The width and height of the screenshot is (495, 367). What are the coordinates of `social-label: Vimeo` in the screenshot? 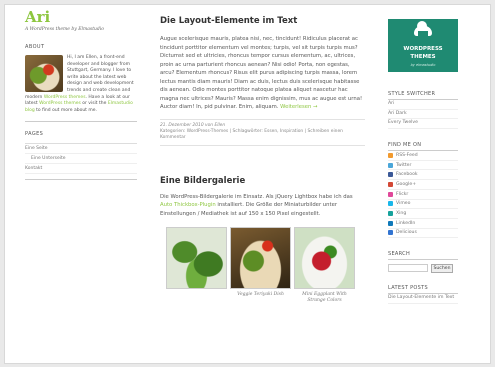 It's located at (403, 204).